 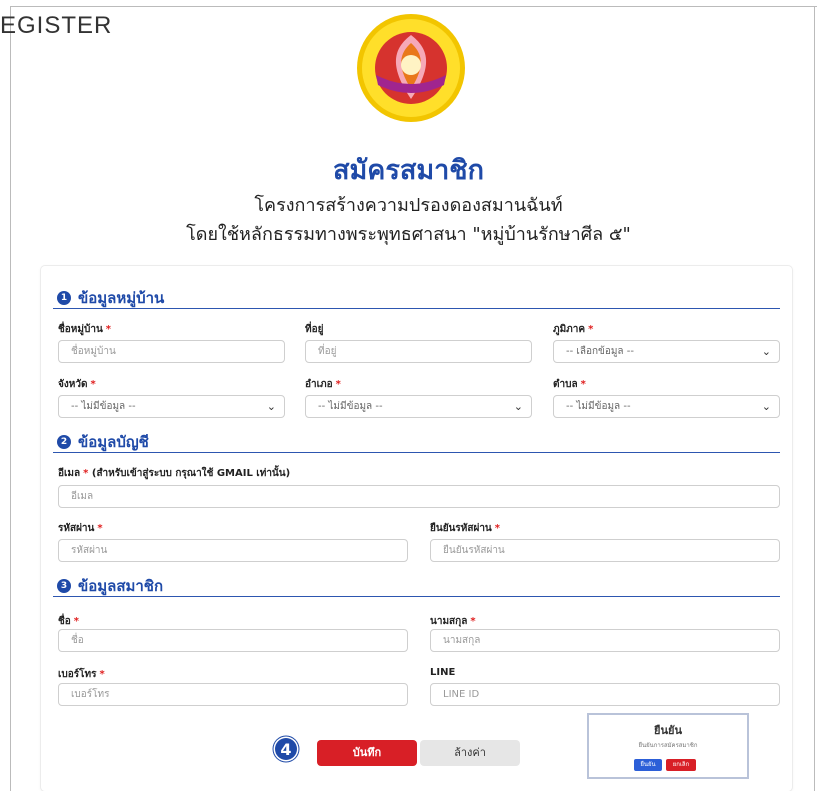 What do you see at coordinates (418, 351) in the screenshot?
I see `address-input: ที่อยู่` at bounding box center [418, 351].